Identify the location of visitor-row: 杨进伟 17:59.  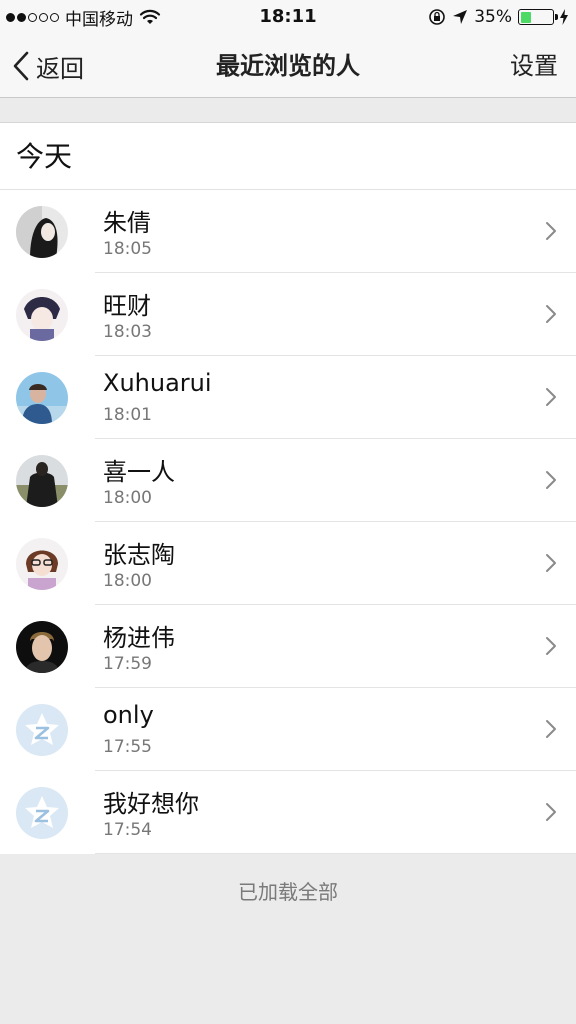
(288, 646).